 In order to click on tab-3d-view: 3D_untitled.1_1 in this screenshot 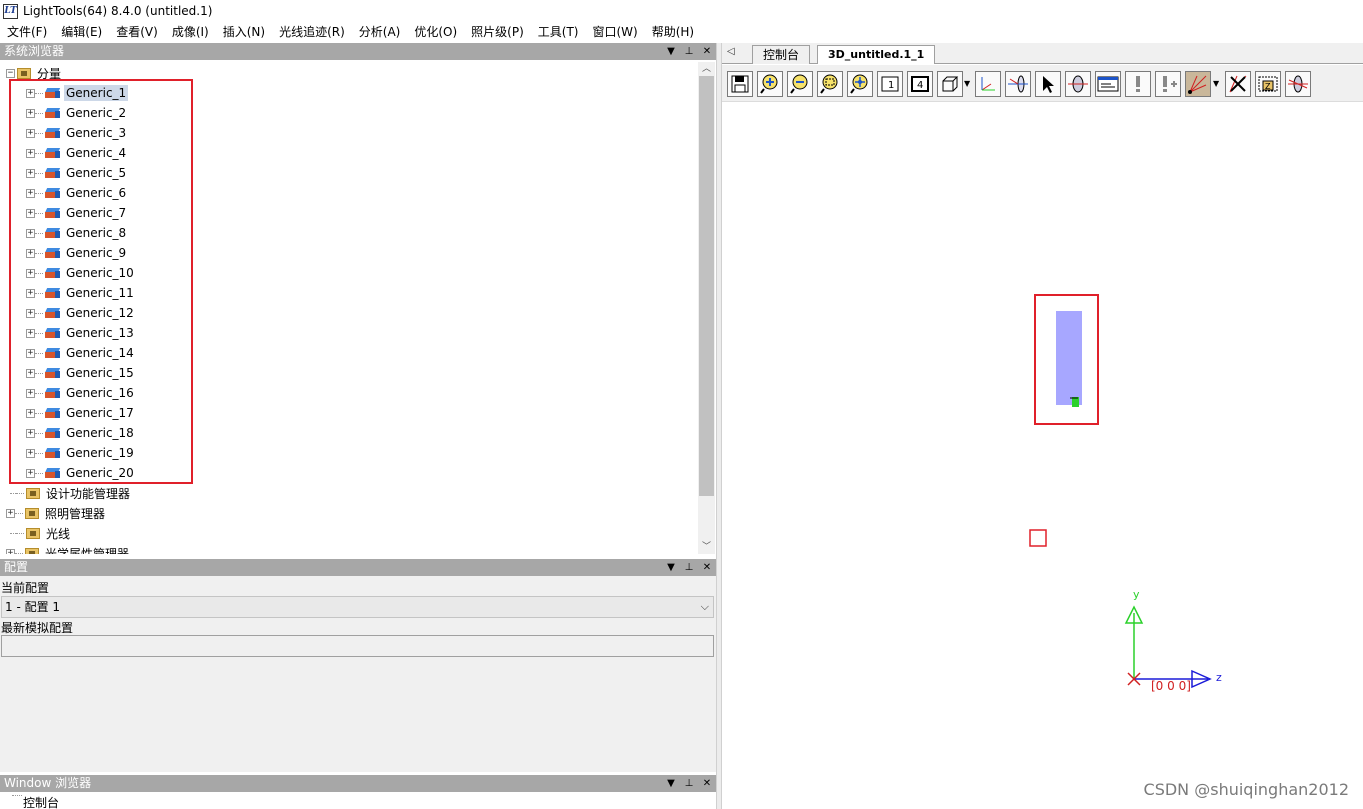, I will do `click(876, 54)`.